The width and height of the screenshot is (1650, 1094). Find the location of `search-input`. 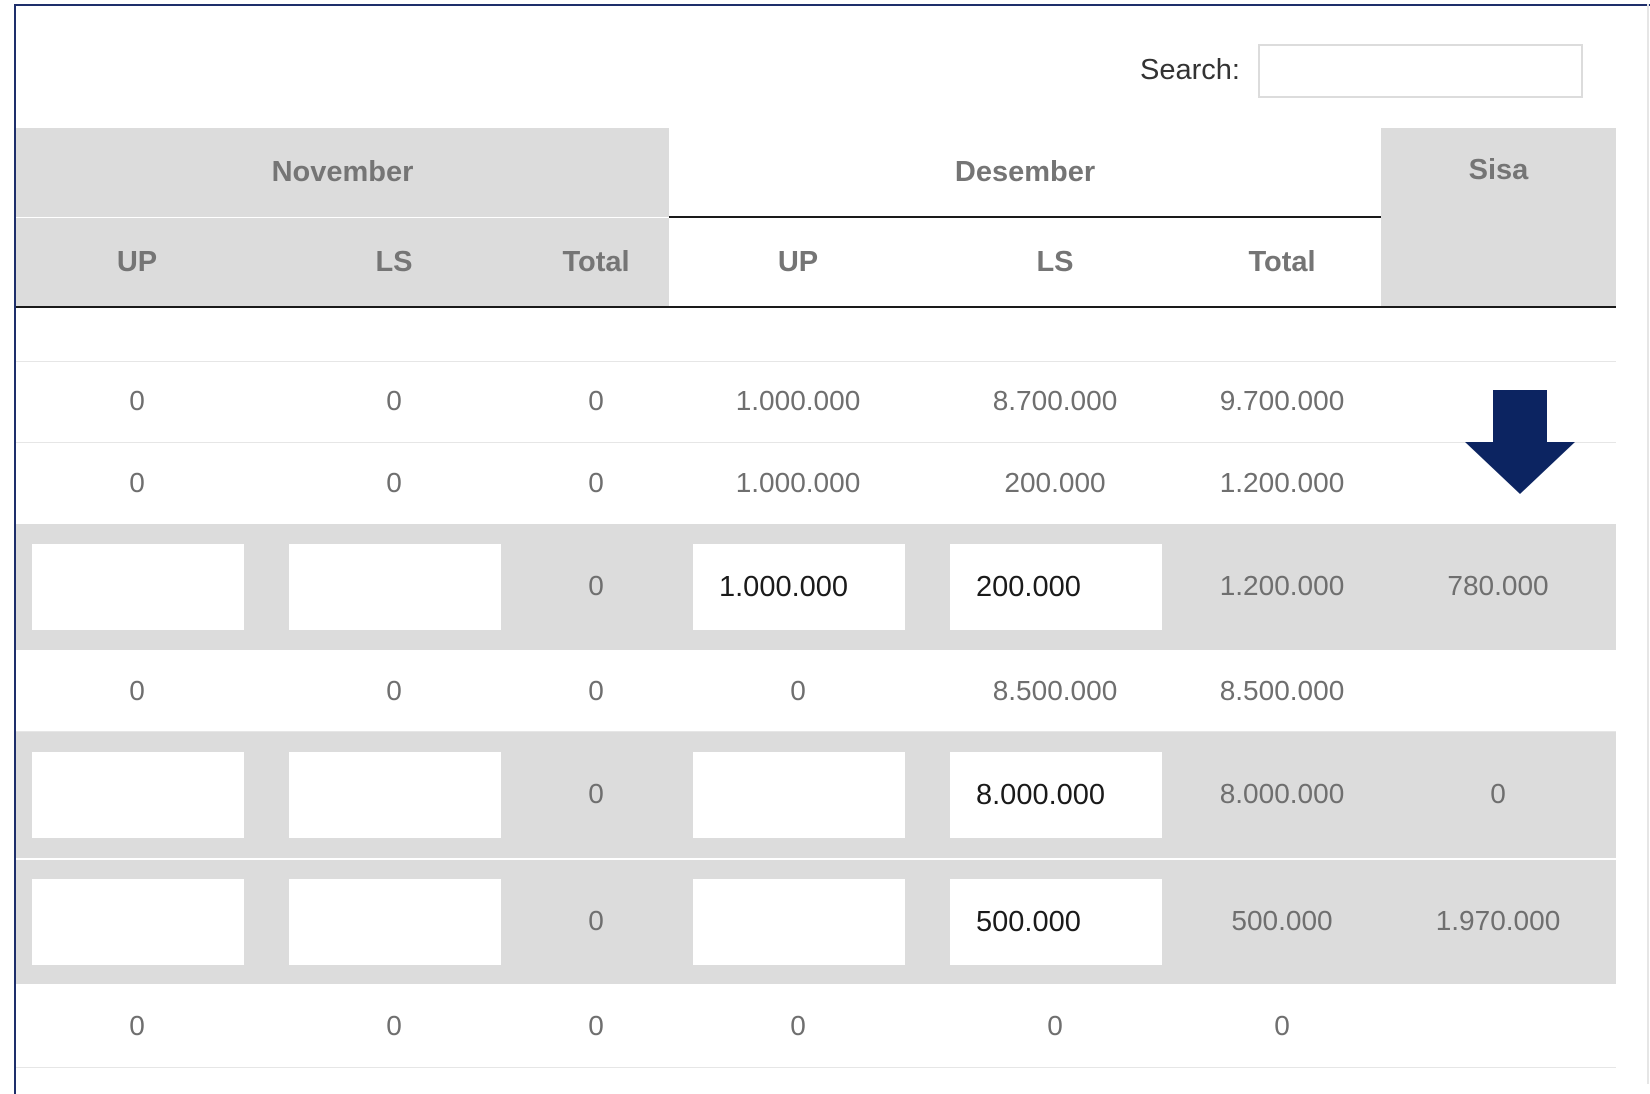

search-input is located at coordinates (1420, 71).